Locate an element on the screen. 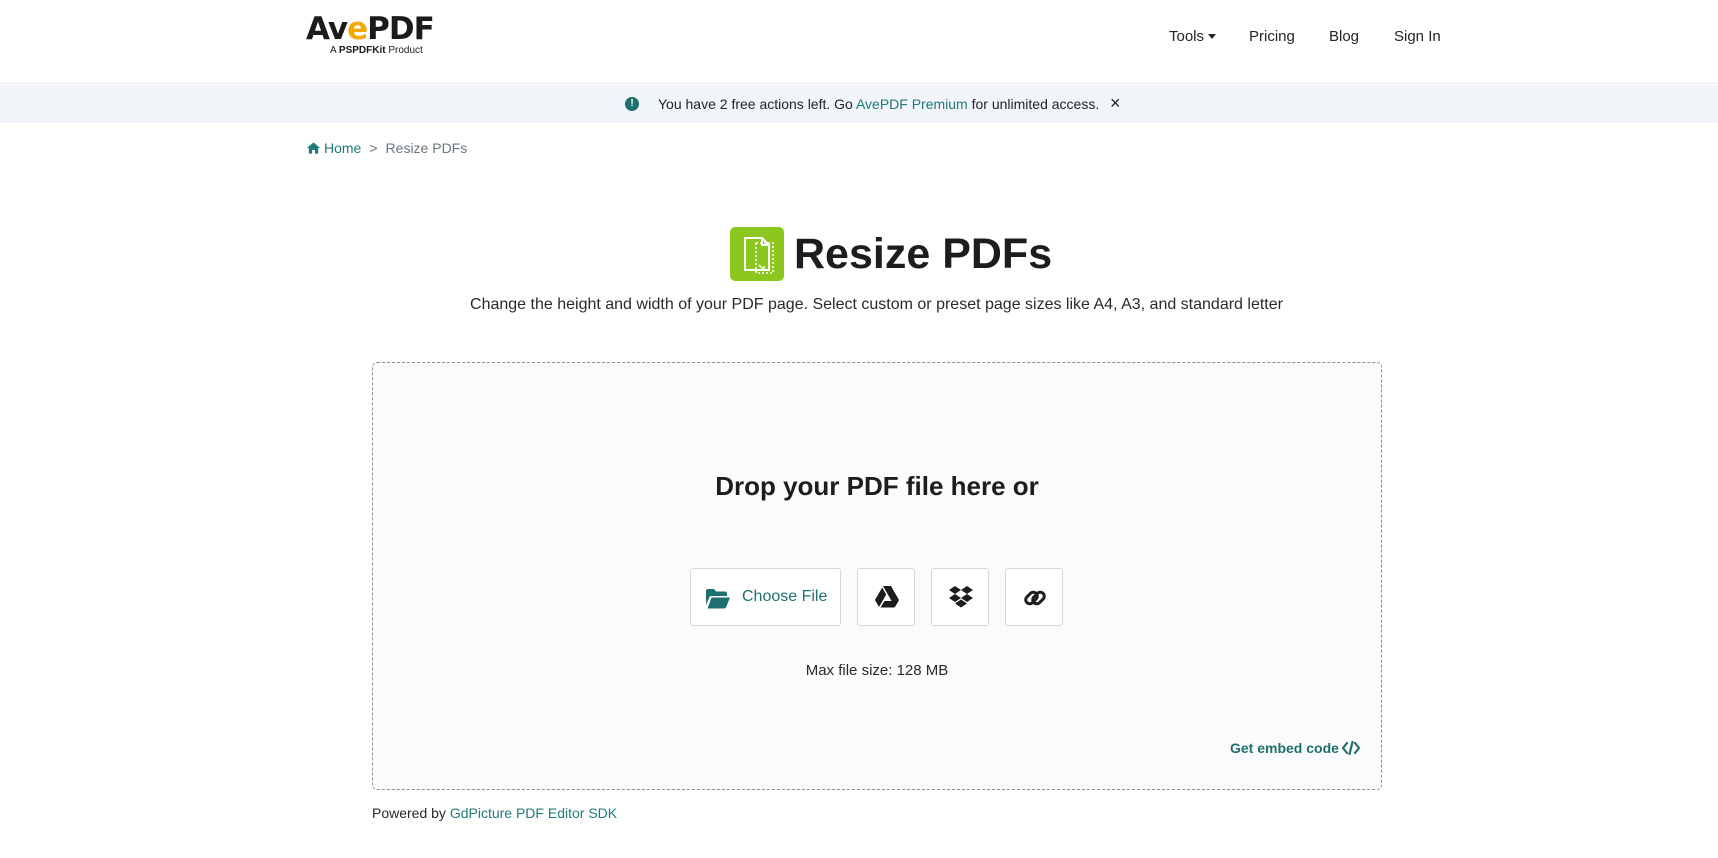 Image resolution: width=1718 pixels, height=858 pixels. resize-pdf-icon is located at coordinates (757, 254).